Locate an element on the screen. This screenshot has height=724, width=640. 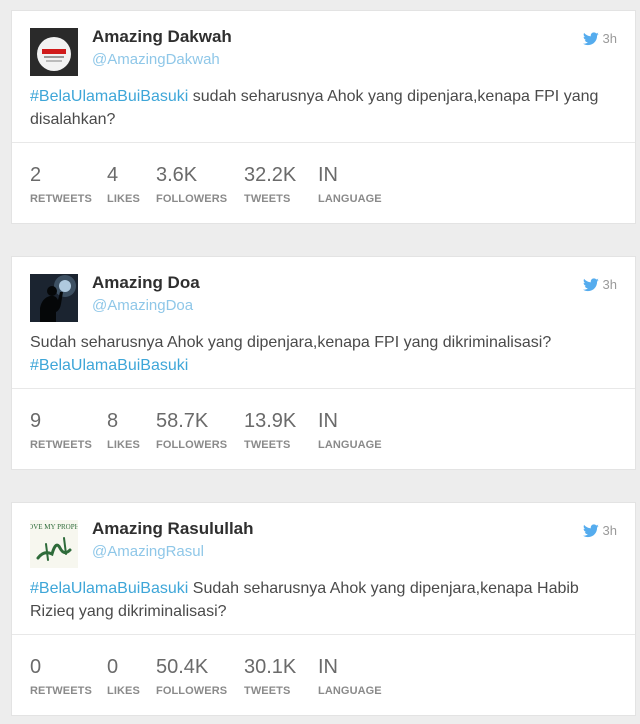
stat-value: 32.2K is located at coordinates (270, 175).